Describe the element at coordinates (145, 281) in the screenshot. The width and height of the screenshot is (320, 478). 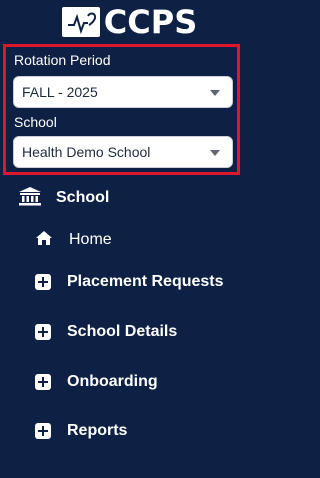
I see `sidebar-item-label: Placement Requests` at that location.